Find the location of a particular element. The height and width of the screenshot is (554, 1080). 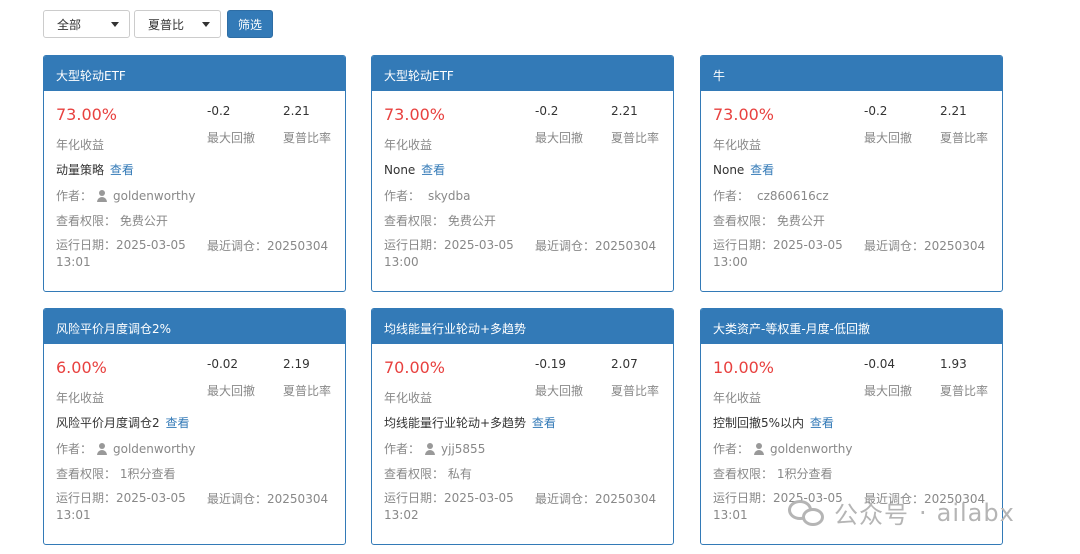

author-row: 作者： yjj5855 is located at coordinates (434, 448).